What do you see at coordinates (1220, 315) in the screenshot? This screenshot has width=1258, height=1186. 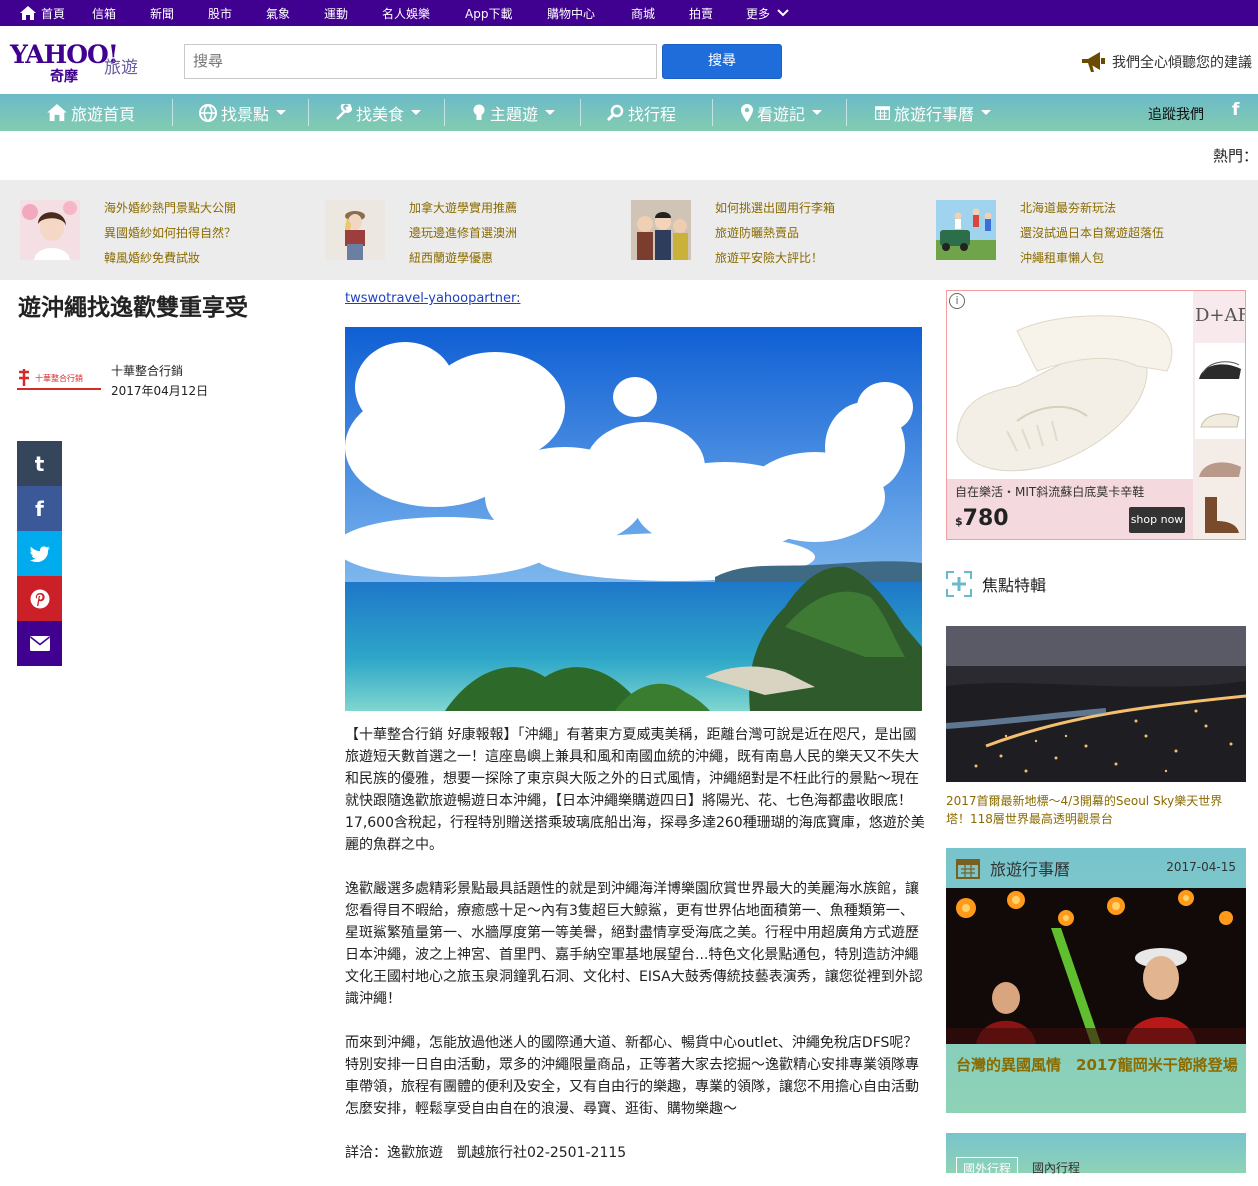 I see `ad-brand: D+AF` at bounding box center [1220, 315].